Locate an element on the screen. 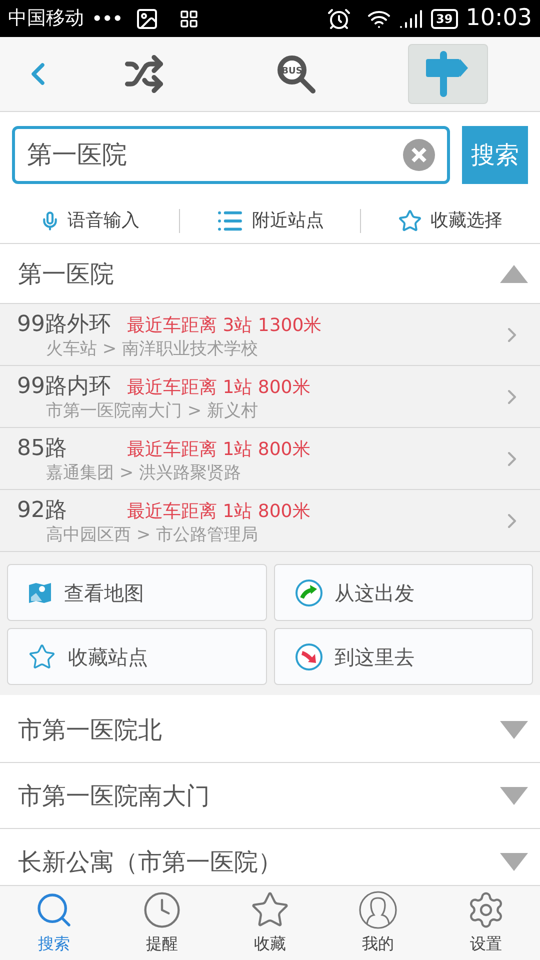 Image resolution: width=540 pixels, height=960 pixels. toolbar-button: BUS is located at coordinates (296, 74).